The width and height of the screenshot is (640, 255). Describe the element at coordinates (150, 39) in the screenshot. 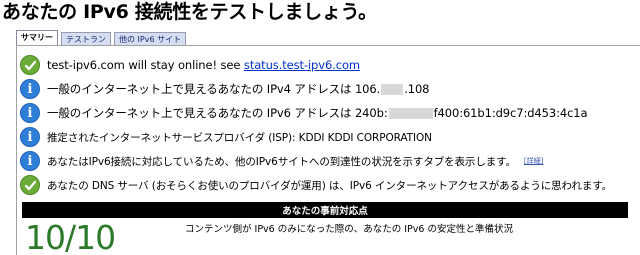

I see `tab-other-ipv6-sites: 他の IPv6 サイト` at that location.